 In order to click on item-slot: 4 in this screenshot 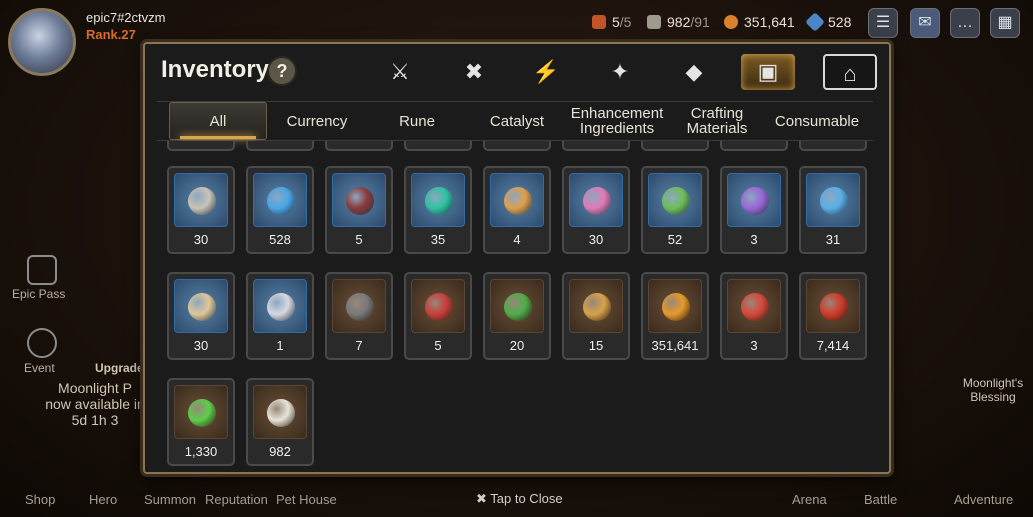, I will do `click(517, 210)`.